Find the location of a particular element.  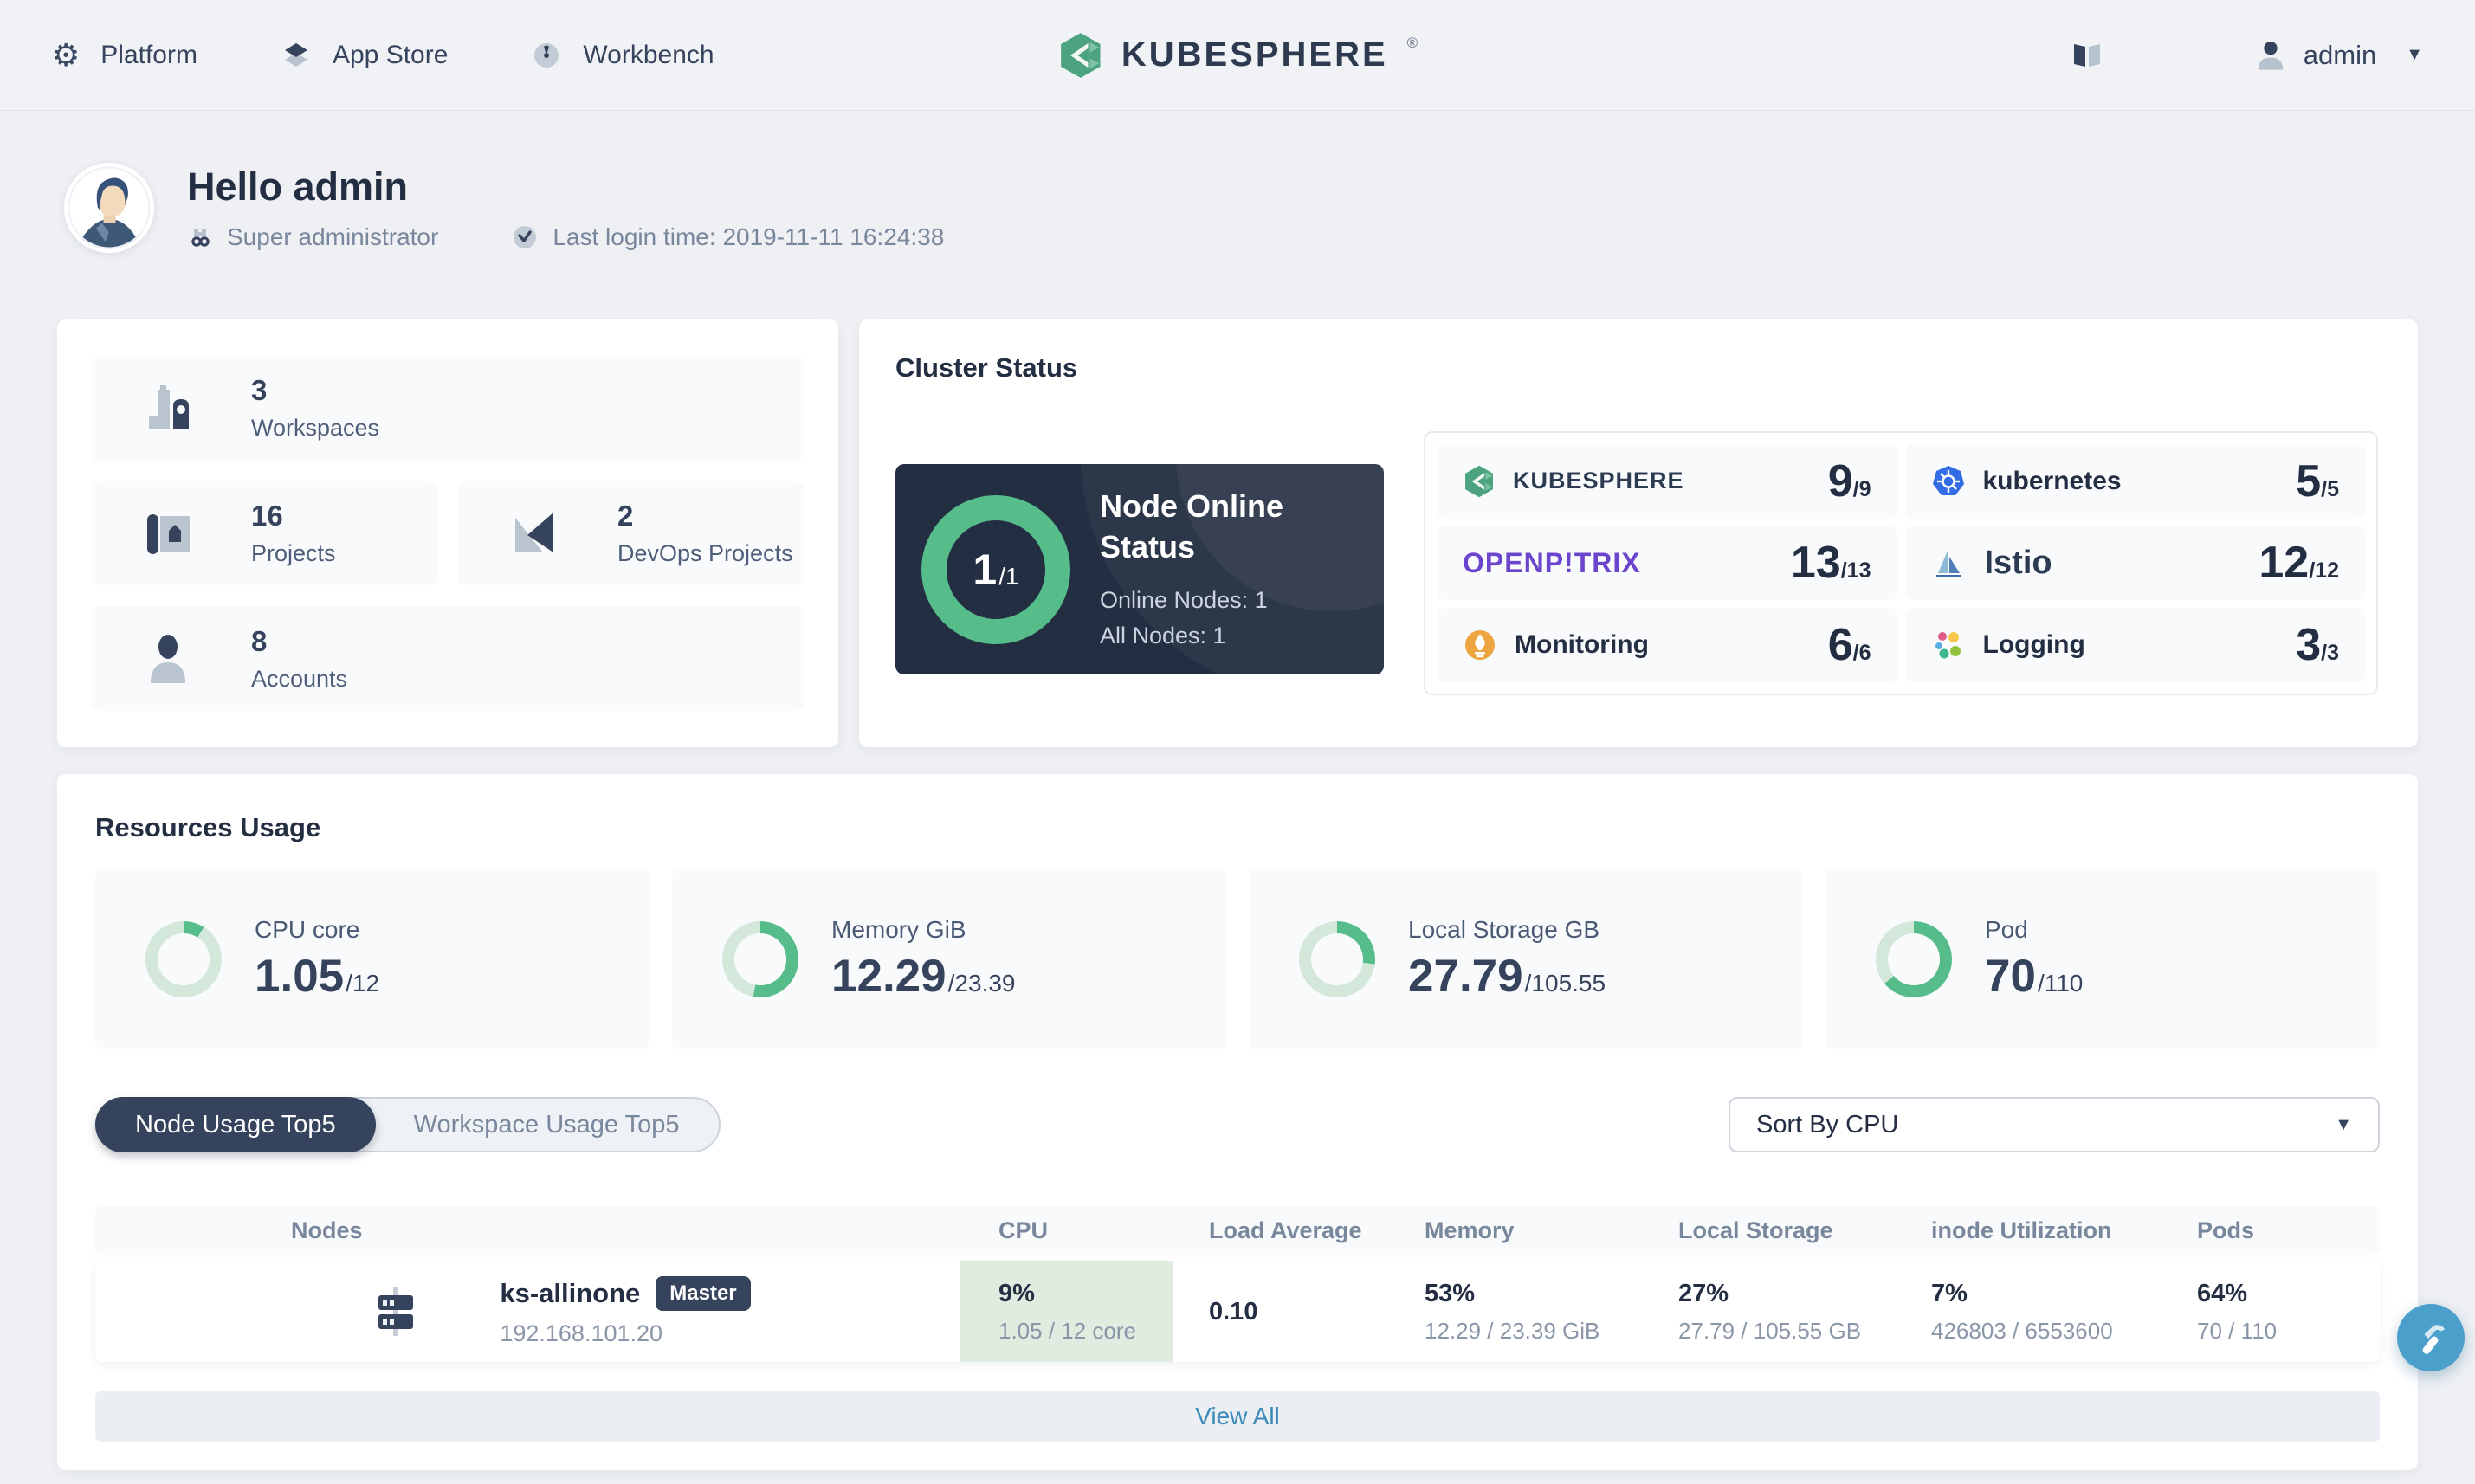

sort-by-select: Sort By CPU ▼ is located at coordinates (2054, 1124).